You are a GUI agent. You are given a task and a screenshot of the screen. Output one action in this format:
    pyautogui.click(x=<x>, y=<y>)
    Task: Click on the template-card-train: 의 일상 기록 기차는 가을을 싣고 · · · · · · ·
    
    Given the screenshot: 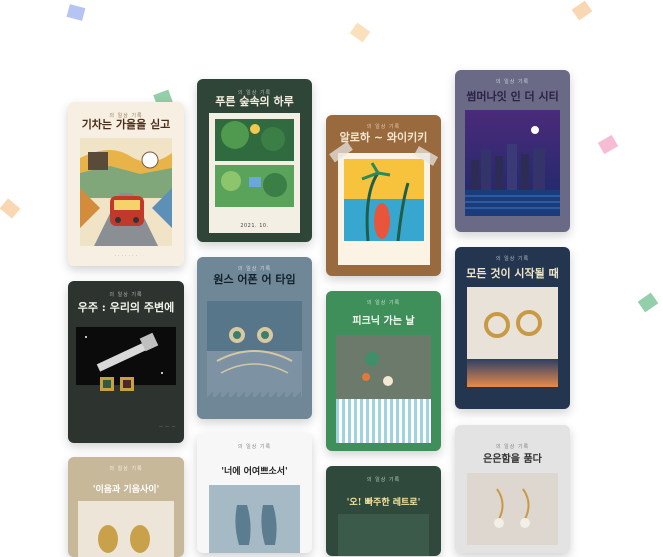 What is the action you would take?
    pyautogui.click(x=126, y=184)
    